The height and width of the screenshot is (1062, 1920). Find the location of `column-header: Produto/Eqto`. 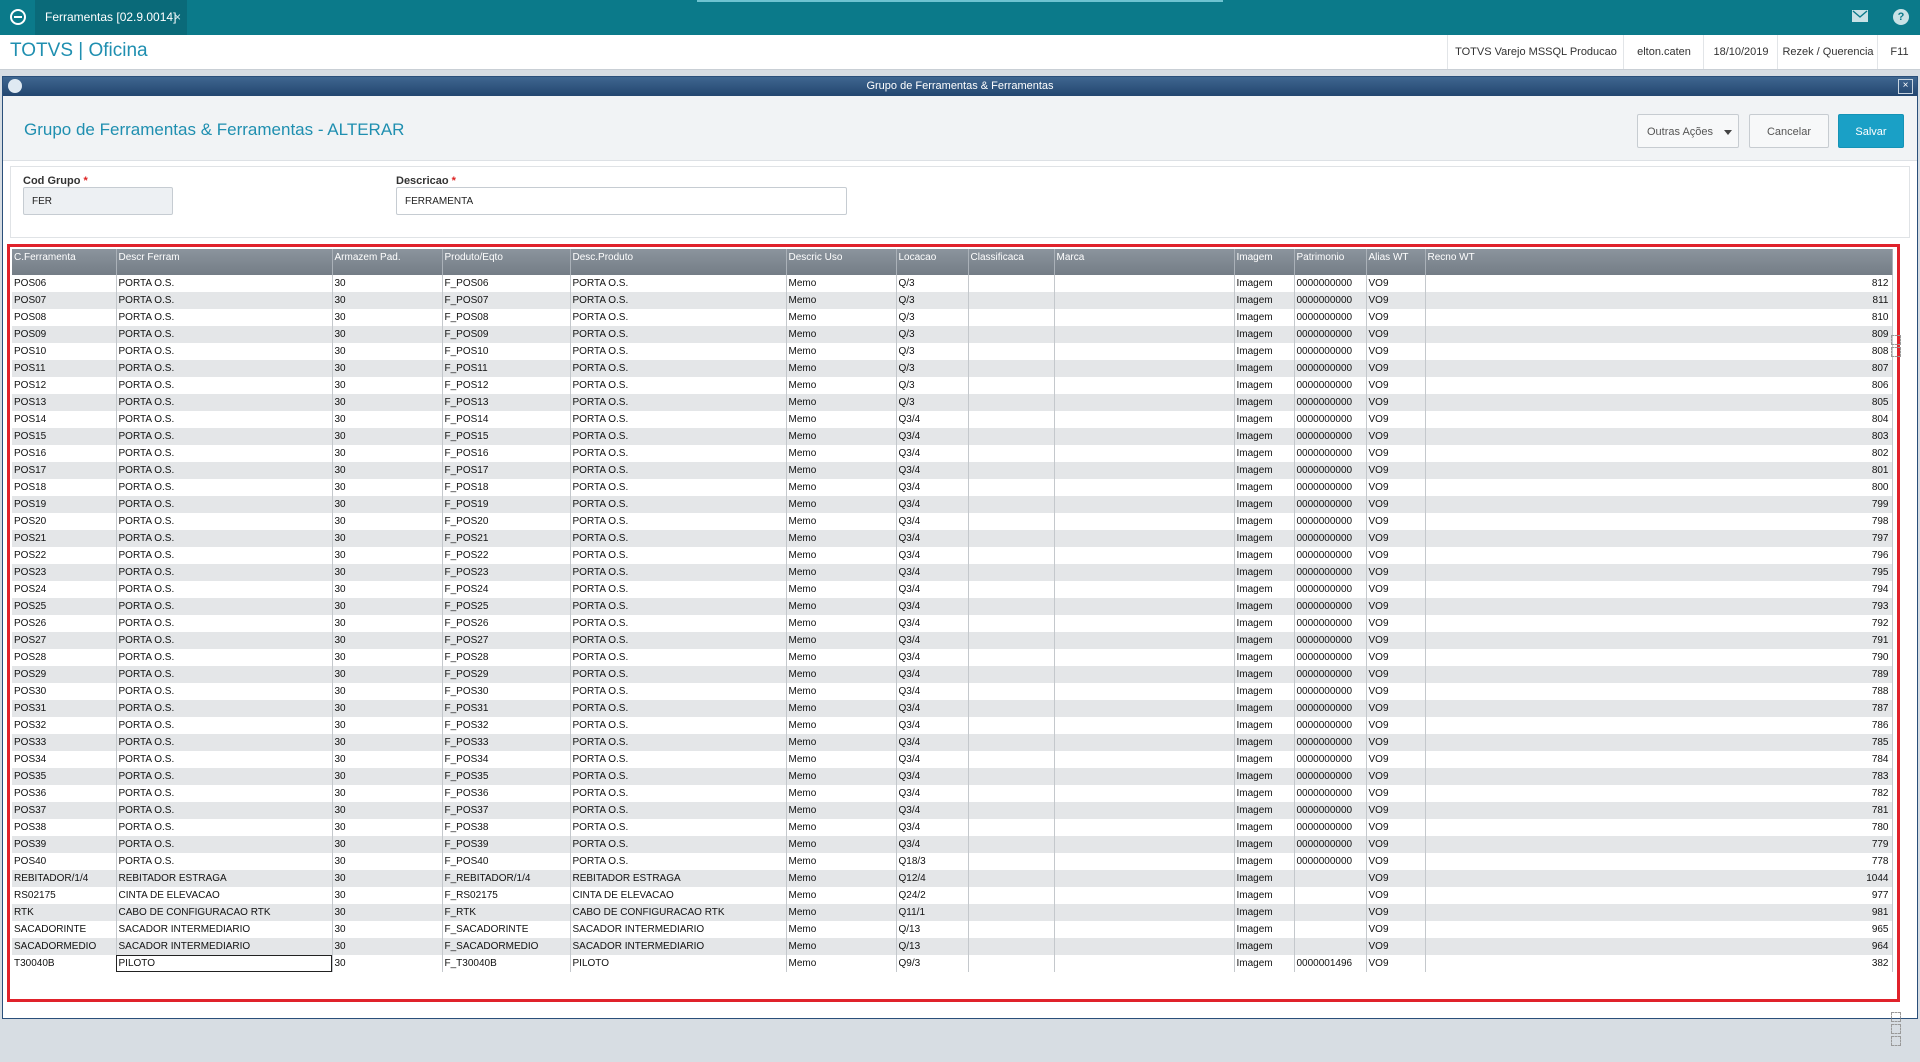

column-header: Produto/Eqto is located at coordinates (506, 262).